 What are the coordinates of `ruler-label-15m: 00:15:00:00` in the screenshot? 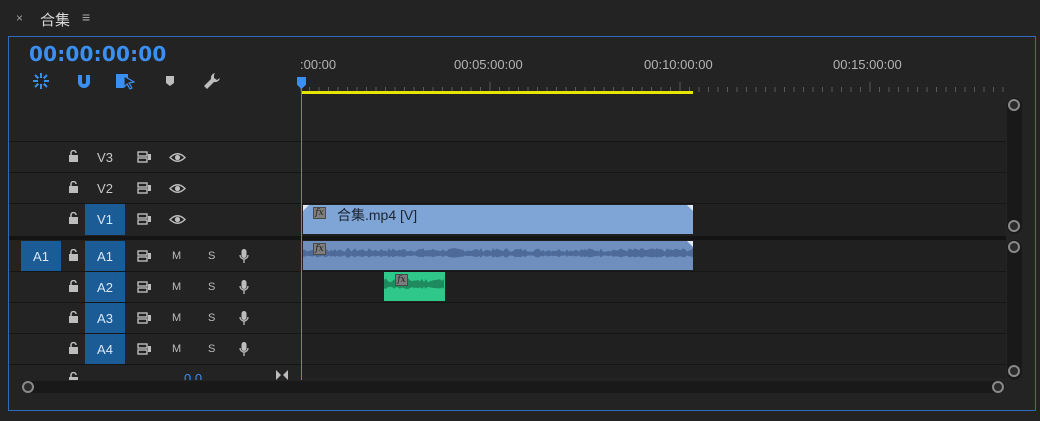 It's located at (867, 64).